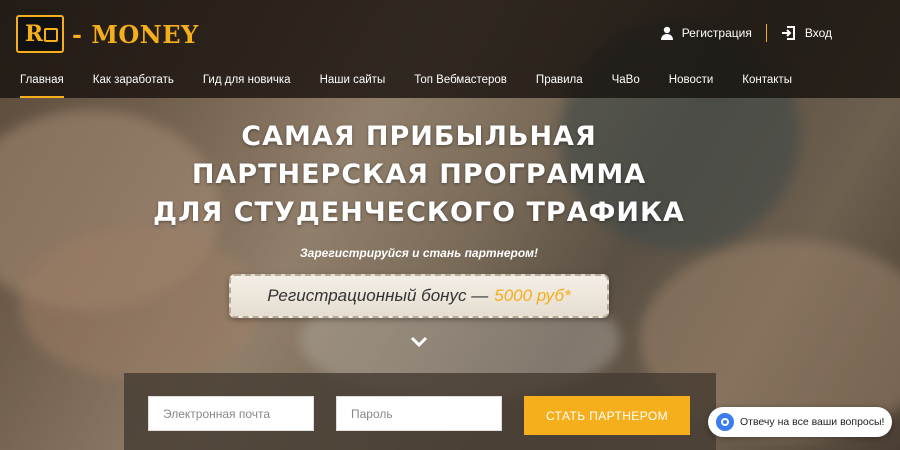 The image size is (900, 450). I want to click on chat-icon, so click(725, 422).